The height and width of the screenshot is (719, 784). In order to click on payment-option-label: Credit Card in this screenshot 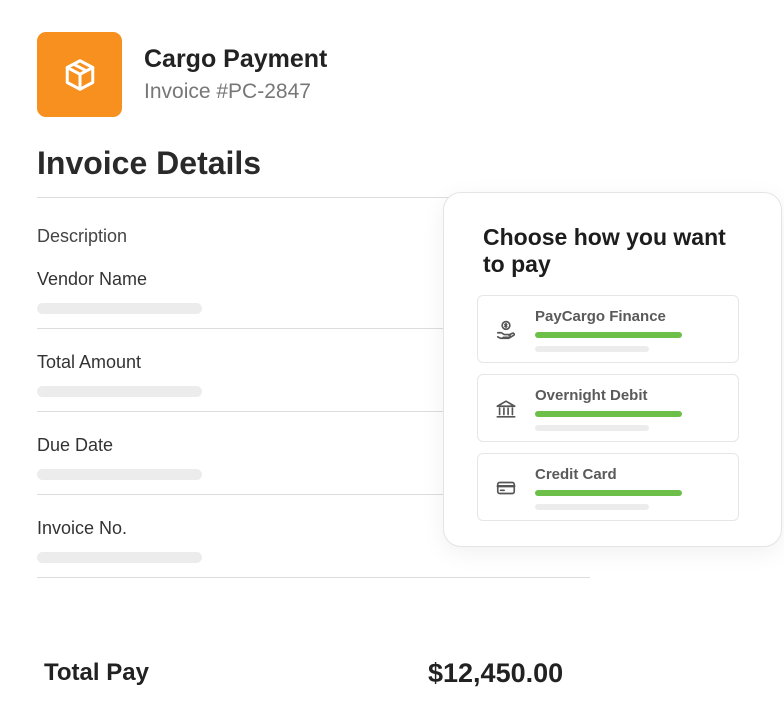, I will do `click(576, 474)`.